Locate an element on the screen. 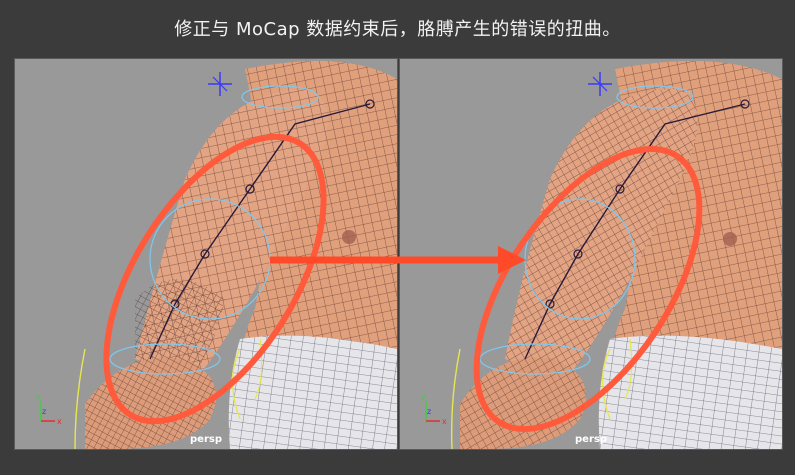 Image resolution: width=795 pixels, height=475 pixels. caption: 修正与 MoCap 数据约束后，胳膊产生的错误的扭曲。 is located at coordinates (397, 29).